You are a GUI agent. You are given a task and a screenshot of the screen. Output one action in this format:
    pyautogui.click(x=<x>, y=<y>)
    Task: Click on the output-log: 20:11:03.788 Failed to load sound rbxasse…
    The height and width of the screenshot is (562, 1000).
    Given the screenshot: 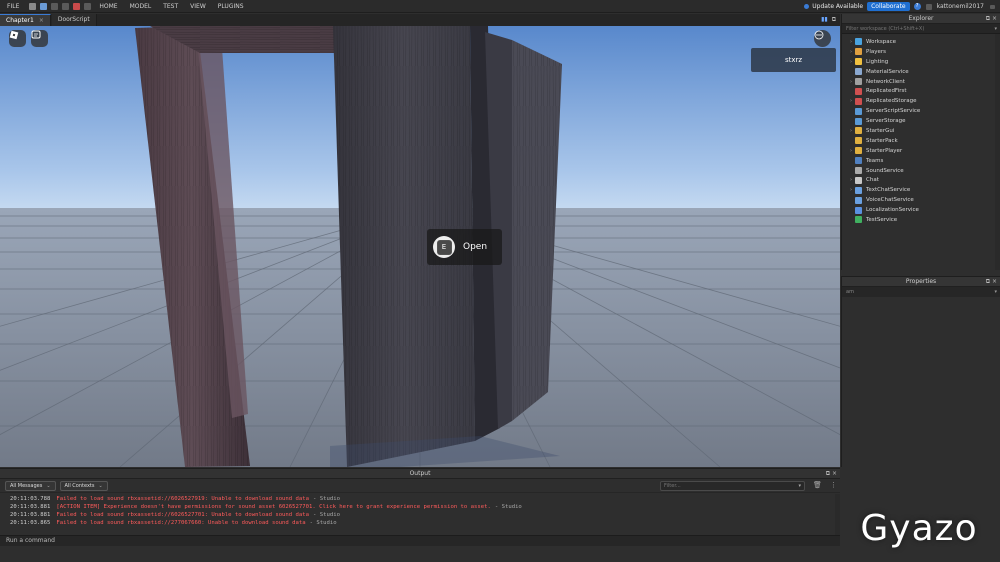 What is the action you would take?
    pyautogui.click(x=414, y=510)
    